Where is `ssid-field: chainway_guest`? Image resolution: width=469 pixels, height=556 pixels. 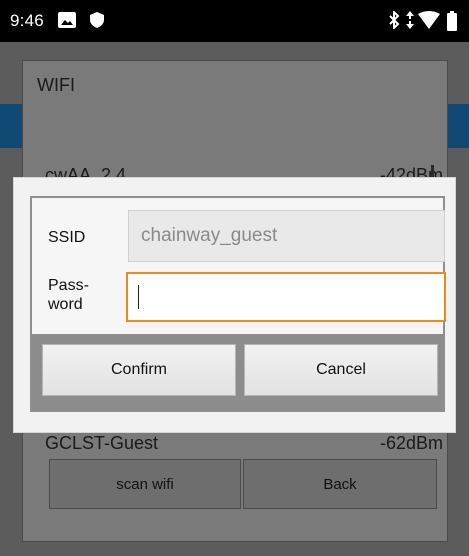
ssid-field: chainway_guest is located at coordinates (286, 236).